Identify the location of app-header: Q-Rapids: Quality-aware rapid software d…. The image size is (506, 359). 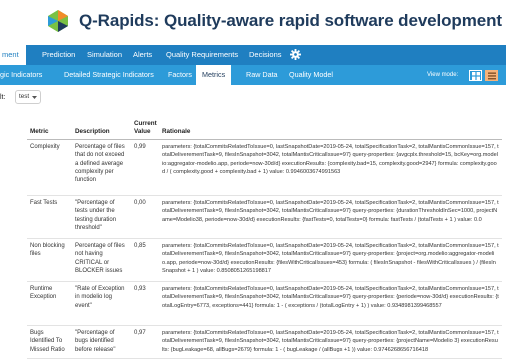
(253, 22).